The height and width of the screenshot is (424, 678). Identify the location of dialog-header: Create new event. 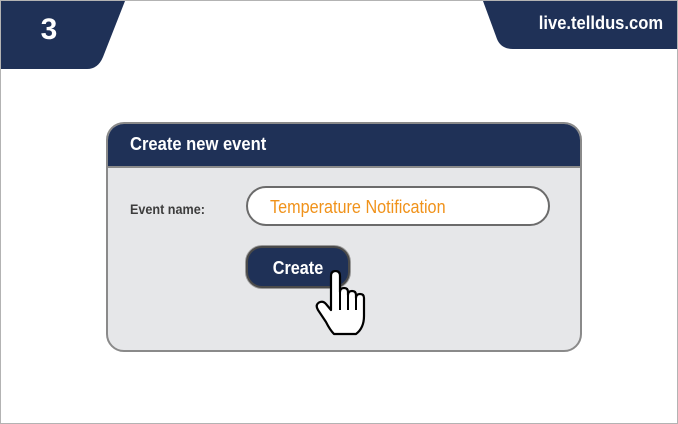
(344, 146).